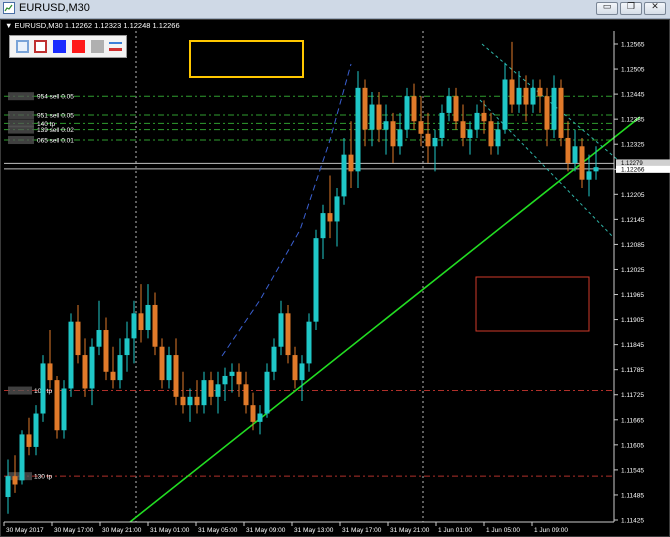  Describe the element at coordinates (503, 530) in the screenshot. I see `time-tick-label: 1 Jun 05:00` at that location.